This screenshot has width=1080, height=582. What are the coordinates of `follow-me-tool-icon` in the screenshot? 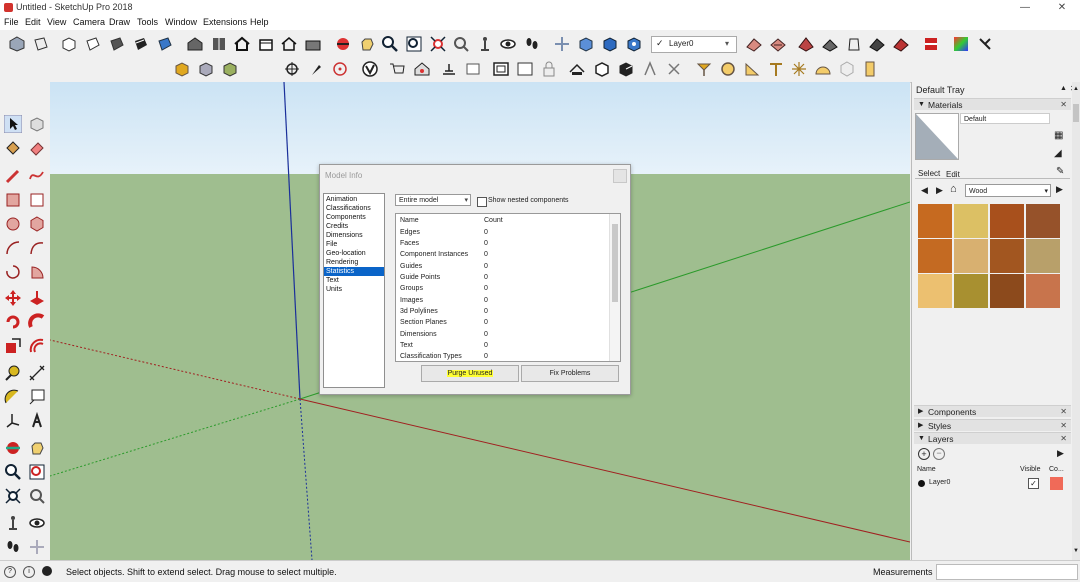 It's located at (37, 322).